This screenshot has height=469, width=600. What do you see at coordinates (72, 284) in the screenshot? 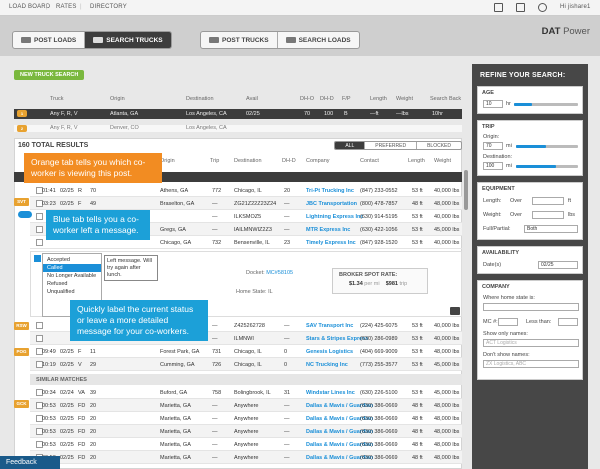
I see `status-option: Refused` at bounding box center [72, 284].